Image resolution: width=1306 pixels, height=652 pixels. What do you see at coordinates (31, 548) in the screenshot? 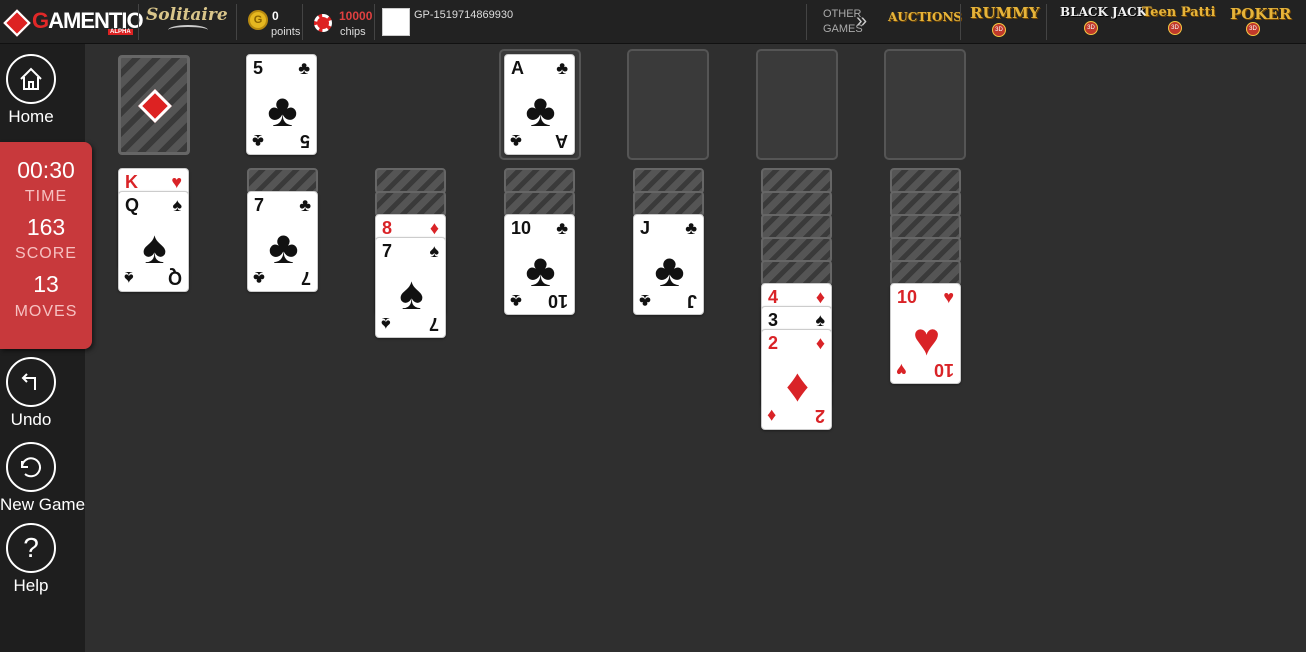
I see `help-icon: ?` at bounding box center [31, 548].